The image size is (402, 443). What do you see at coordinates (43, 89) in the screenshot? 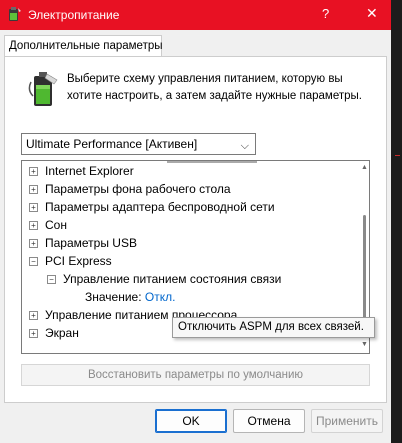
I see `battery-plug-icon` at bounding box center [43, 89].